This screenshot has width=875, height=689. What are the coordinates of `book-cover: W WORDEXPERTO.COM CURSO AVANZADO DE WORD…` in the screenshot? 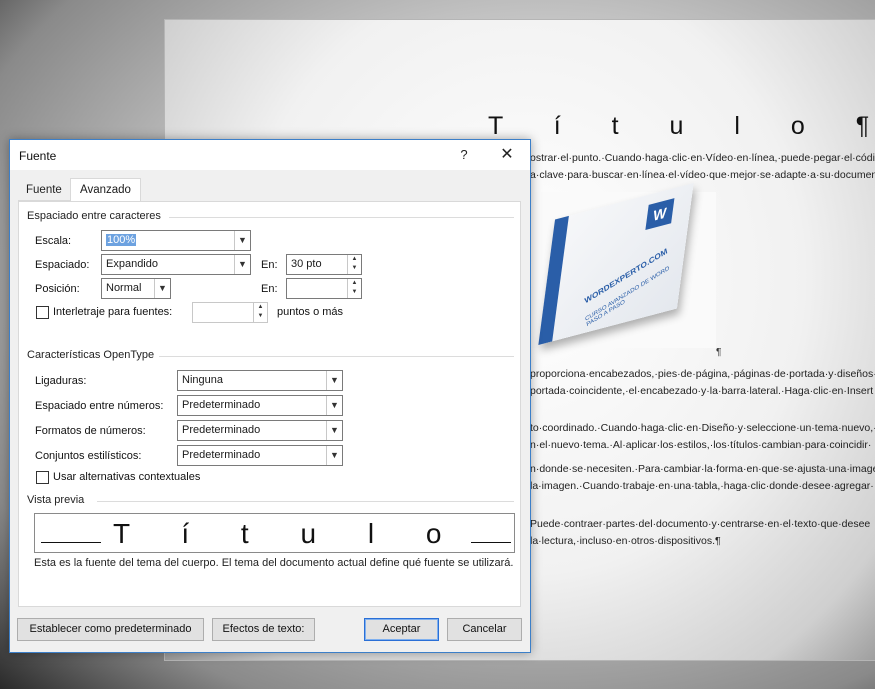 It's located at (616, 264).